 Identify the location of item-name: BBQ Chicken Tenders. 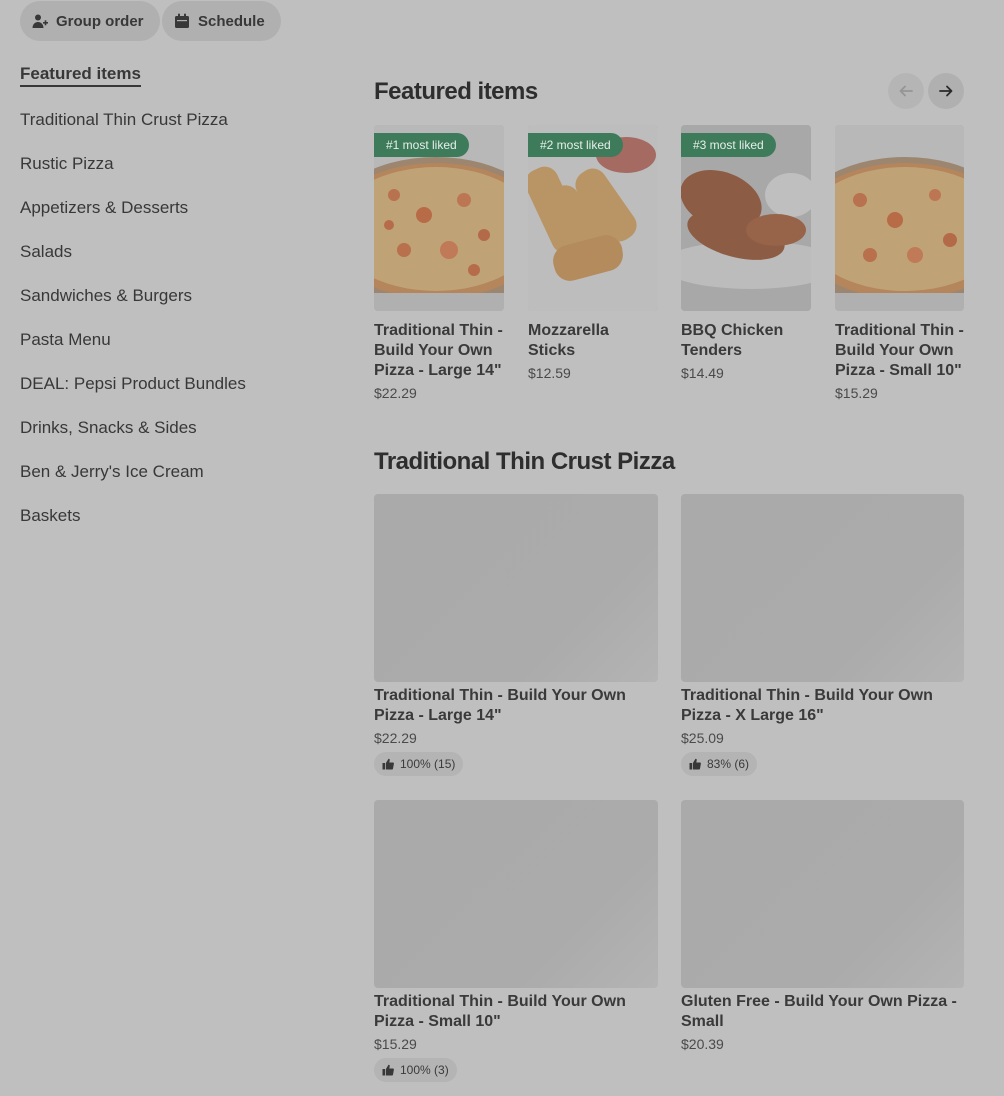
(732, 340).